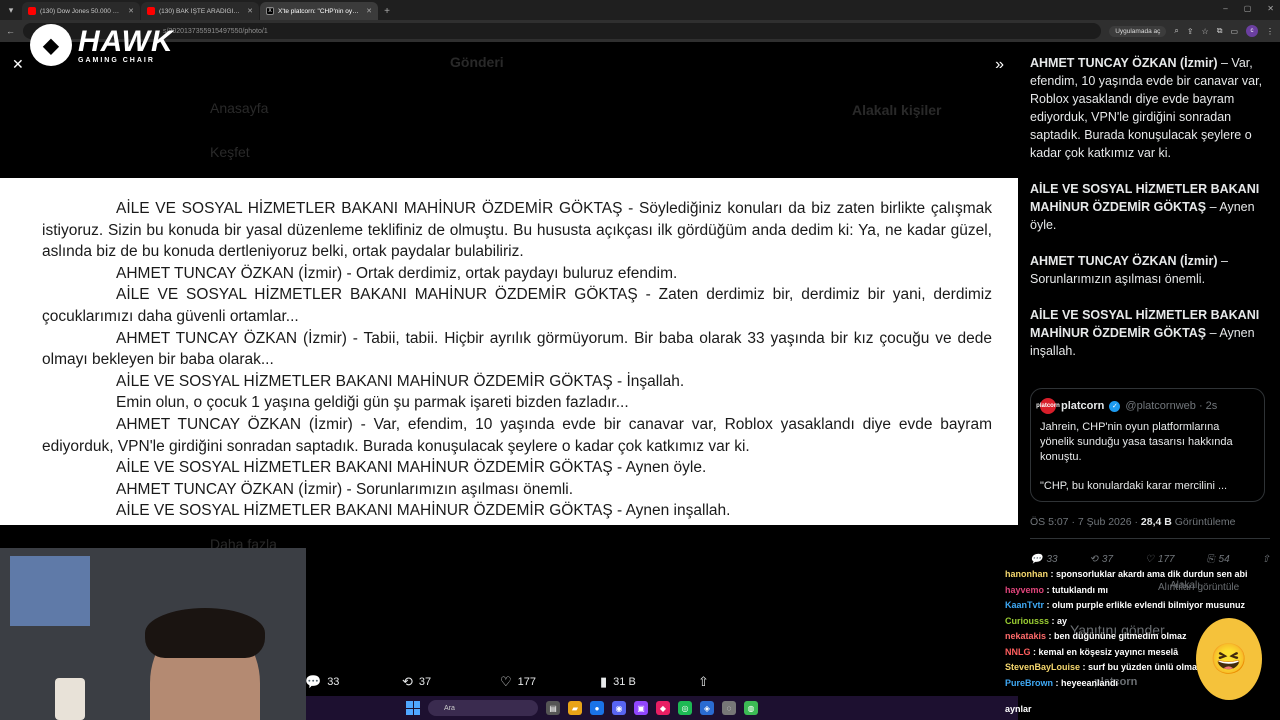  What do you see at coordinates (1138, 31) in the screenshot?
I see `open-in-app-button: Uygulamada aç` at bounding box center [1138, 31].